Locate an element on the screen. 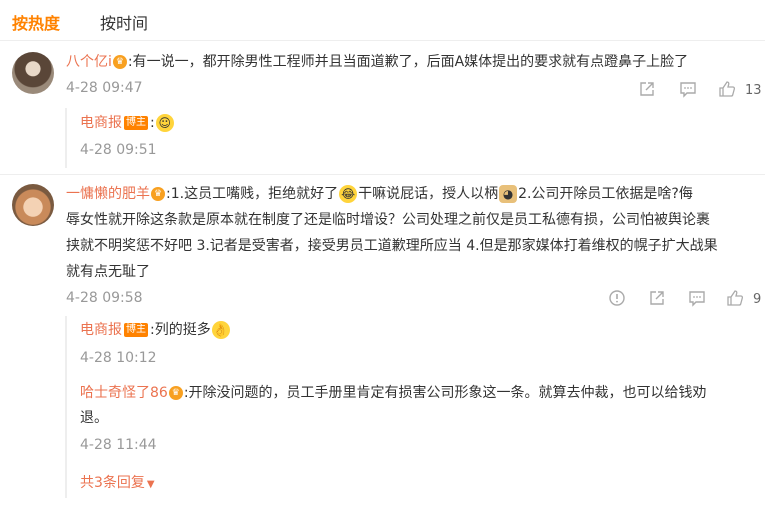 Image resolution: width=765 pixels, height=506 pixels. doge-emoji-icon: ◕ is located at coordinates (508, 194).